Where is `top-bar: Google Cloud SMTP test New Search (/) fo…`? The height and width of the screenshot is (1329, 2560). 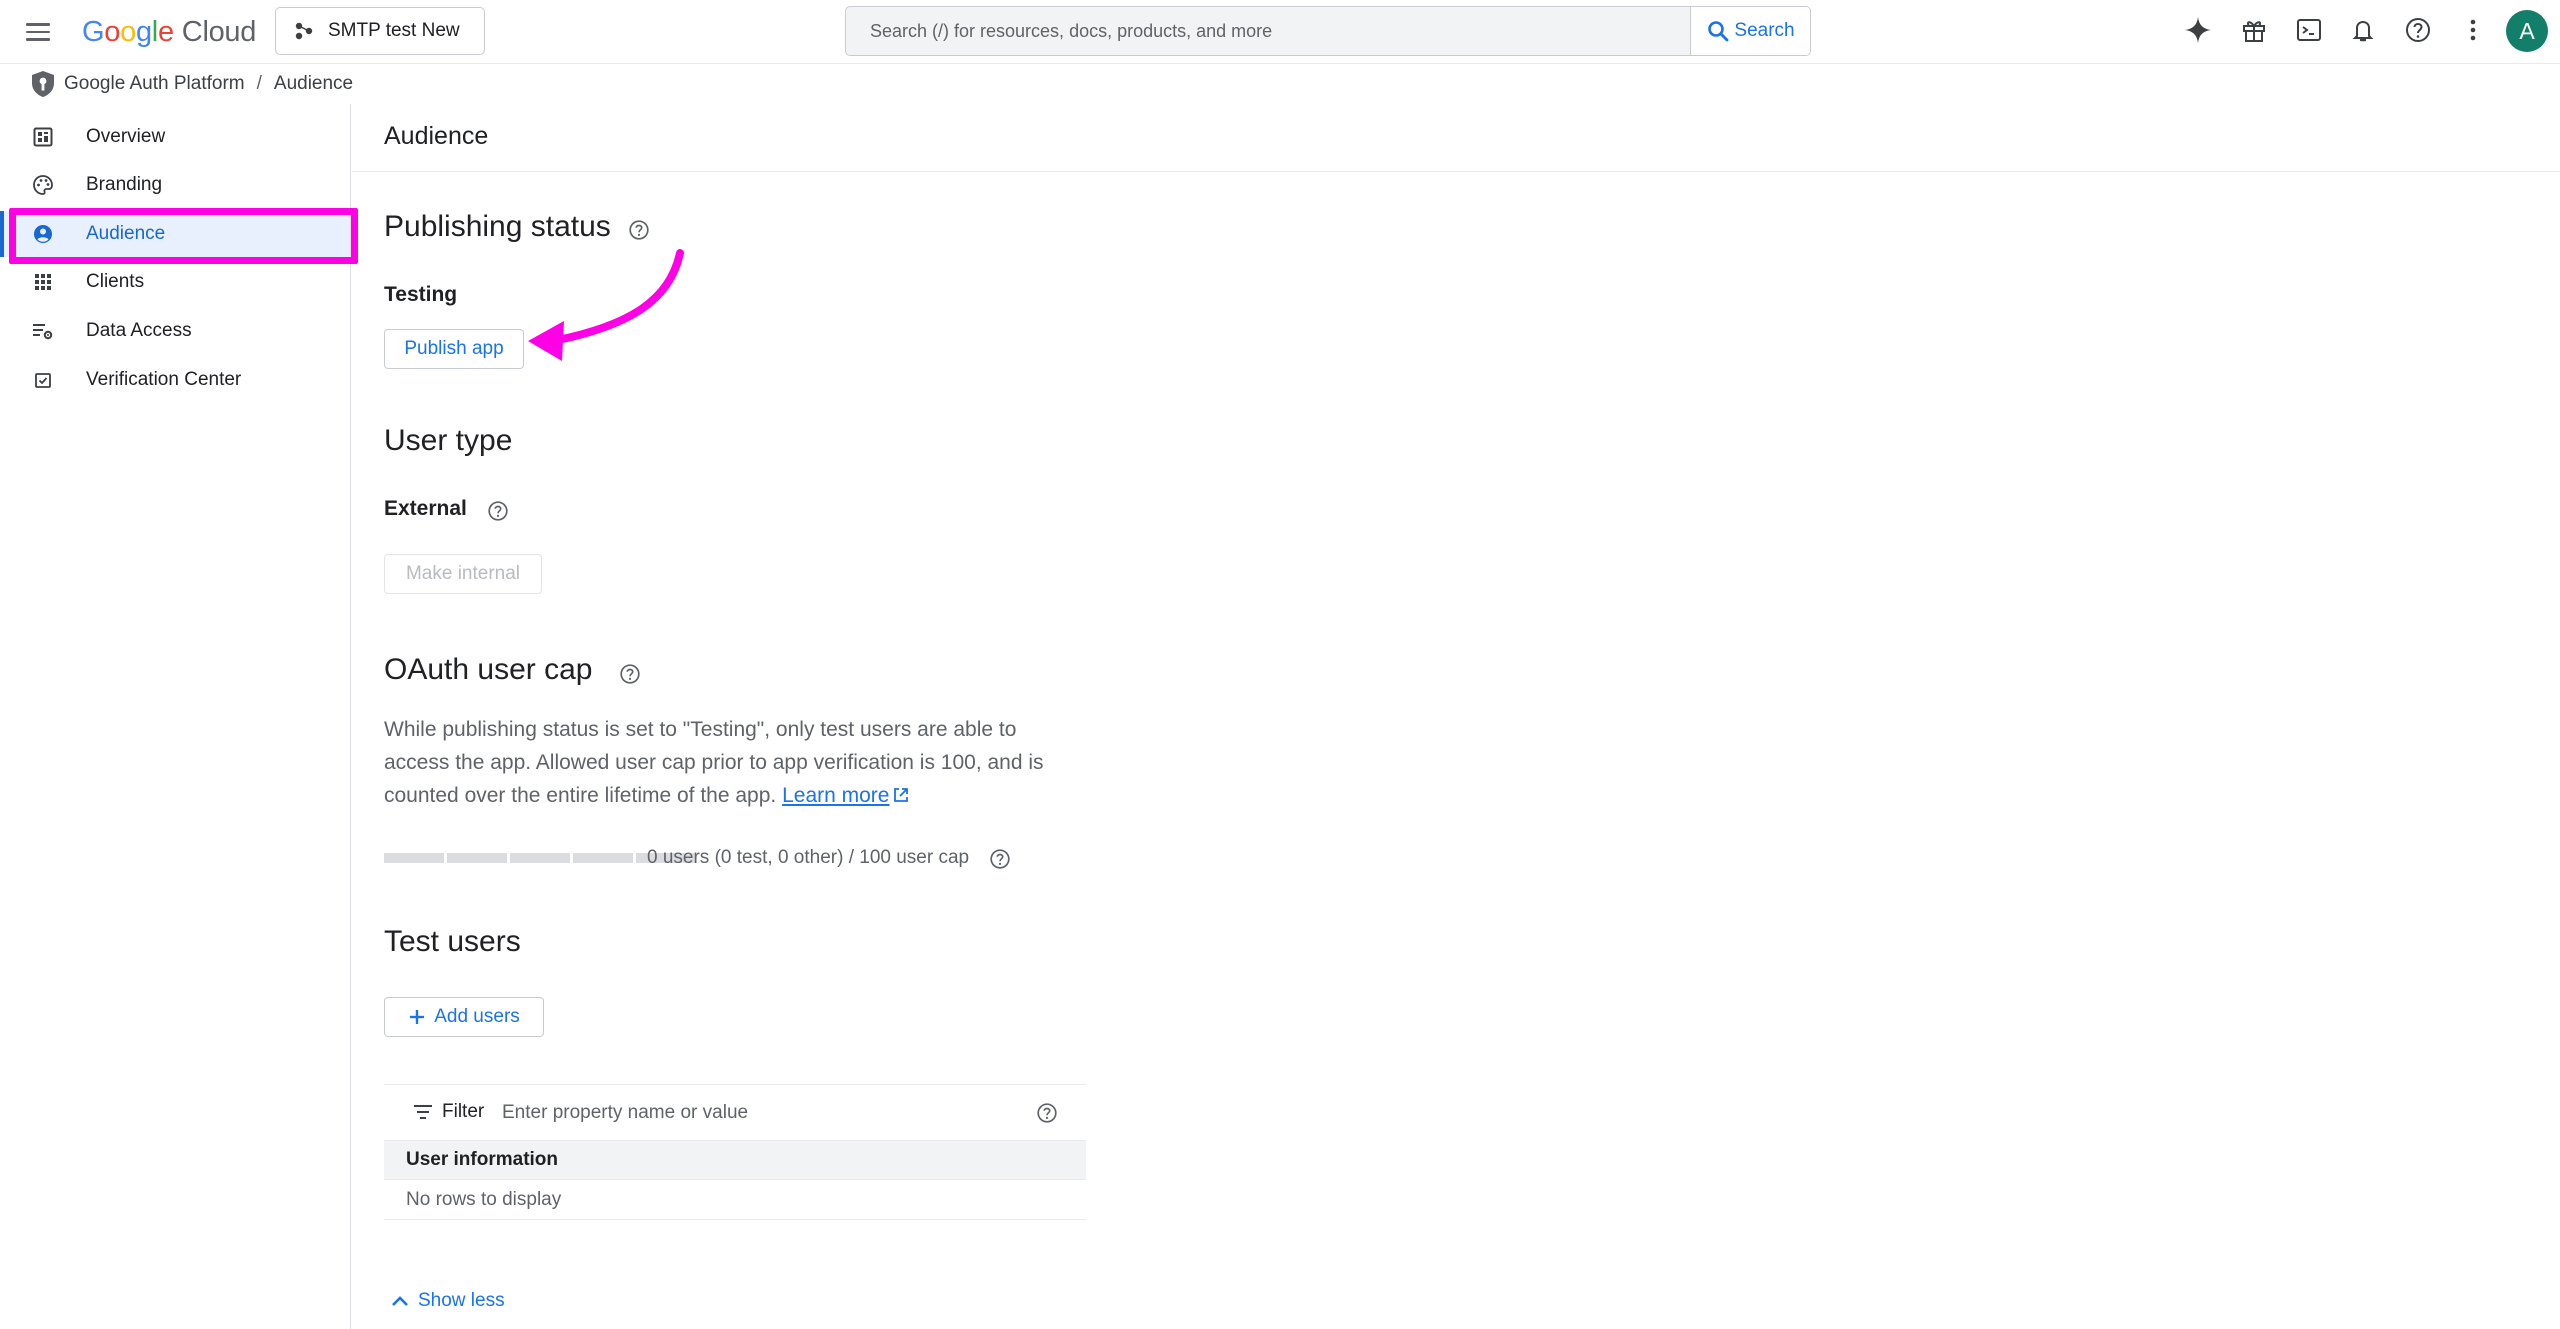
top-bar: Google Cloud SMTP test New Search (/) fo… is located at coordinates (1280, 32).